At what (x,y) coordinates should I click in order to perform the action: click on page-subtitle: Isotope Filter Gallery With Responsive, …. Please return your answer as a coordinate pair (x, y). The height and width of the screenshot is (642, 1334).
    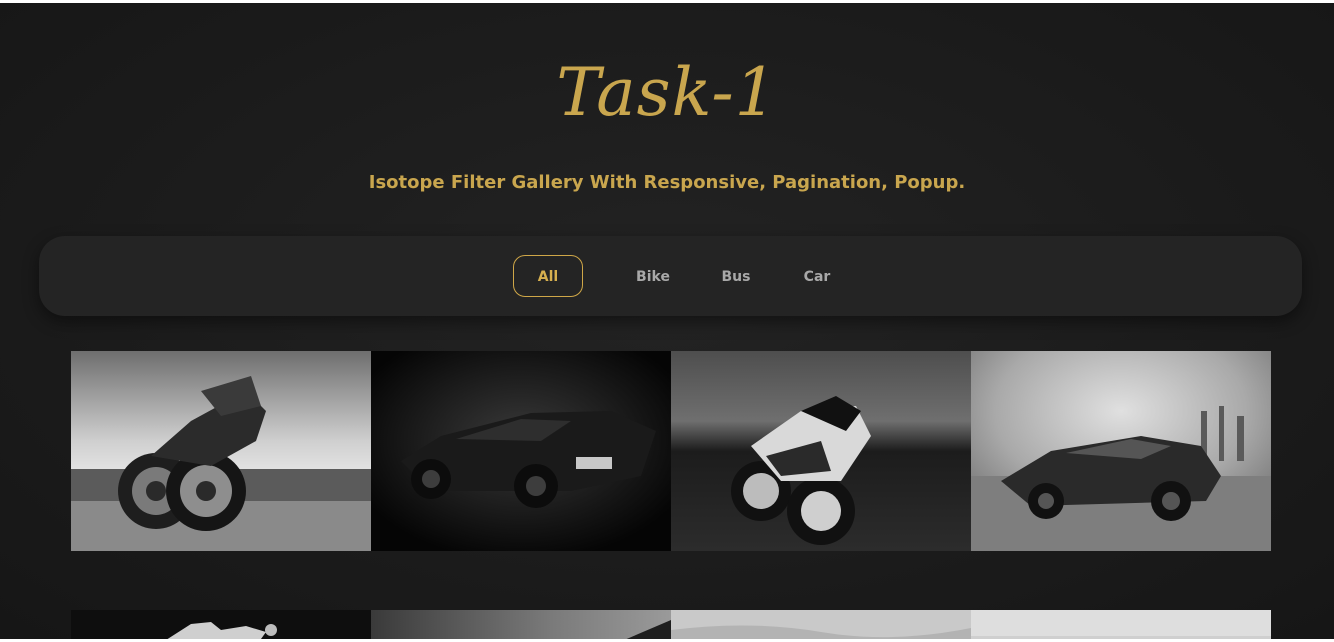
    Looking at the image, I should click on (667, 182).